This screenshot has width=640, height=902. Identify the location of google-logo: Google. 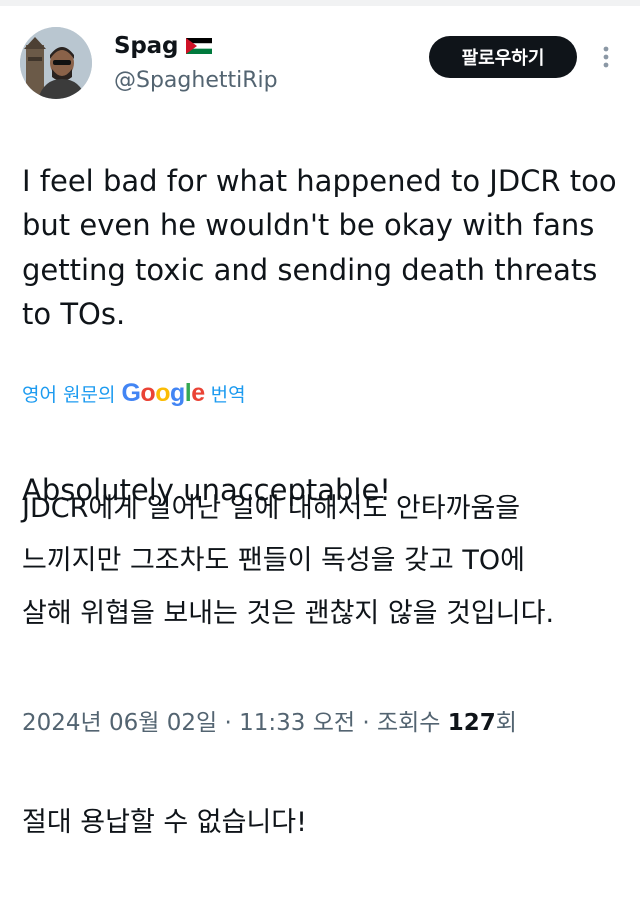
(163, 393).